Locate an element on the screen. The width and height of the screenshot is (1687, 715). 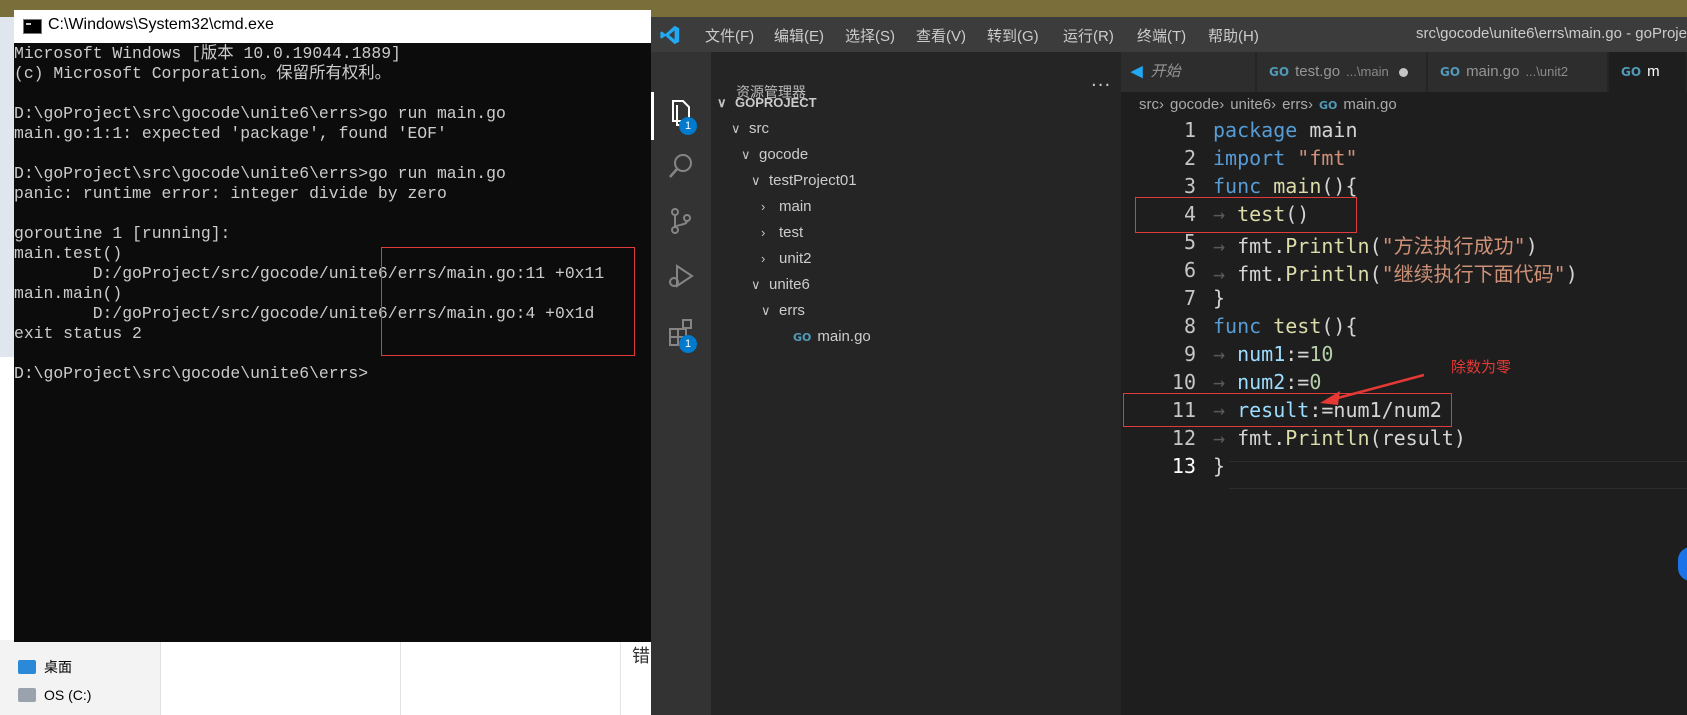
code-line: → num2:=0 is located at coordinates (1267, 382).